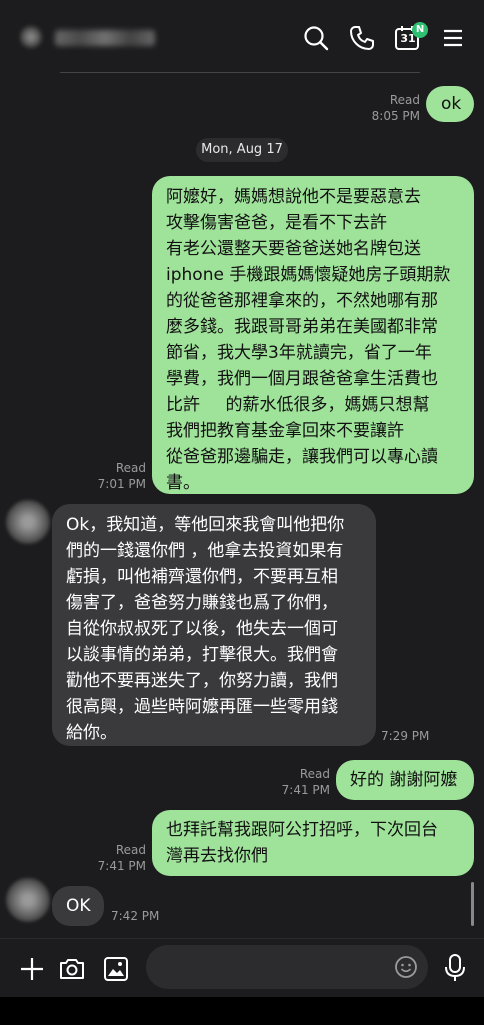  What do you see at coordinates (31, 37) in the screenshot?
I see `back-blurred-icon` at bounding box center [31, 37].